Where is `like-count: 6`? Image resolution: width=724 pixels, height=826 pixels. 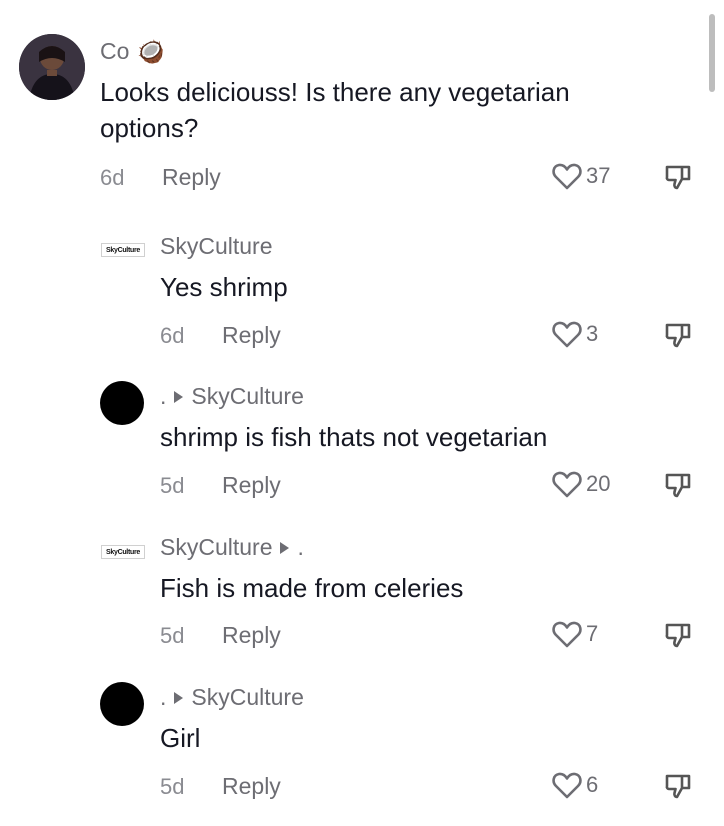 like-count: 6 is located at coordinates (592, 784).